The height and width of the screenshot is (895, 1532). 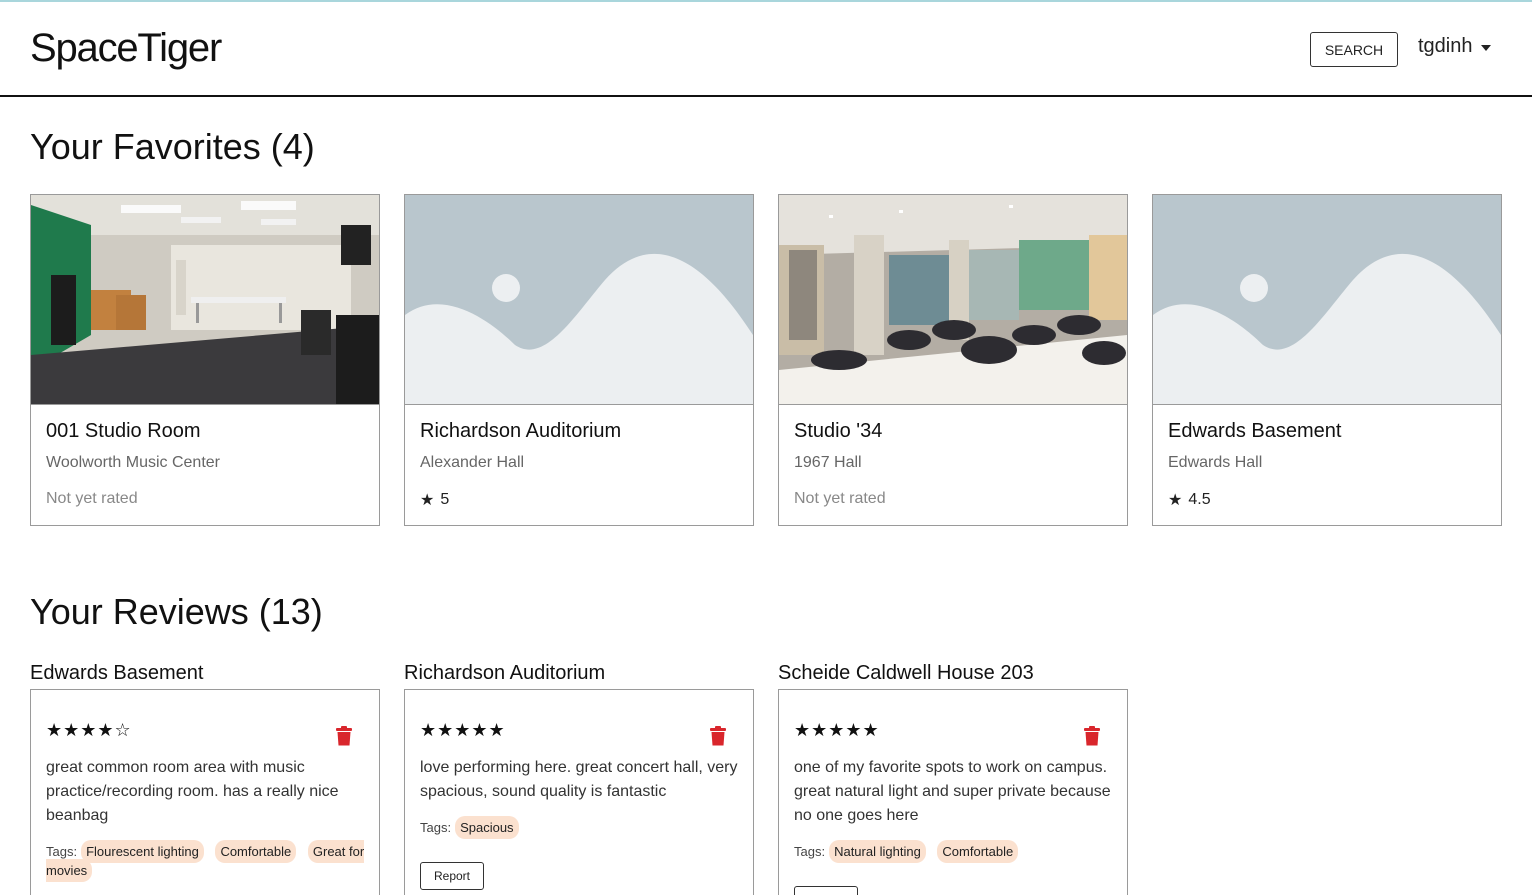 I want to click on user-menu: tgdinh, so click(x=1454, y=46).